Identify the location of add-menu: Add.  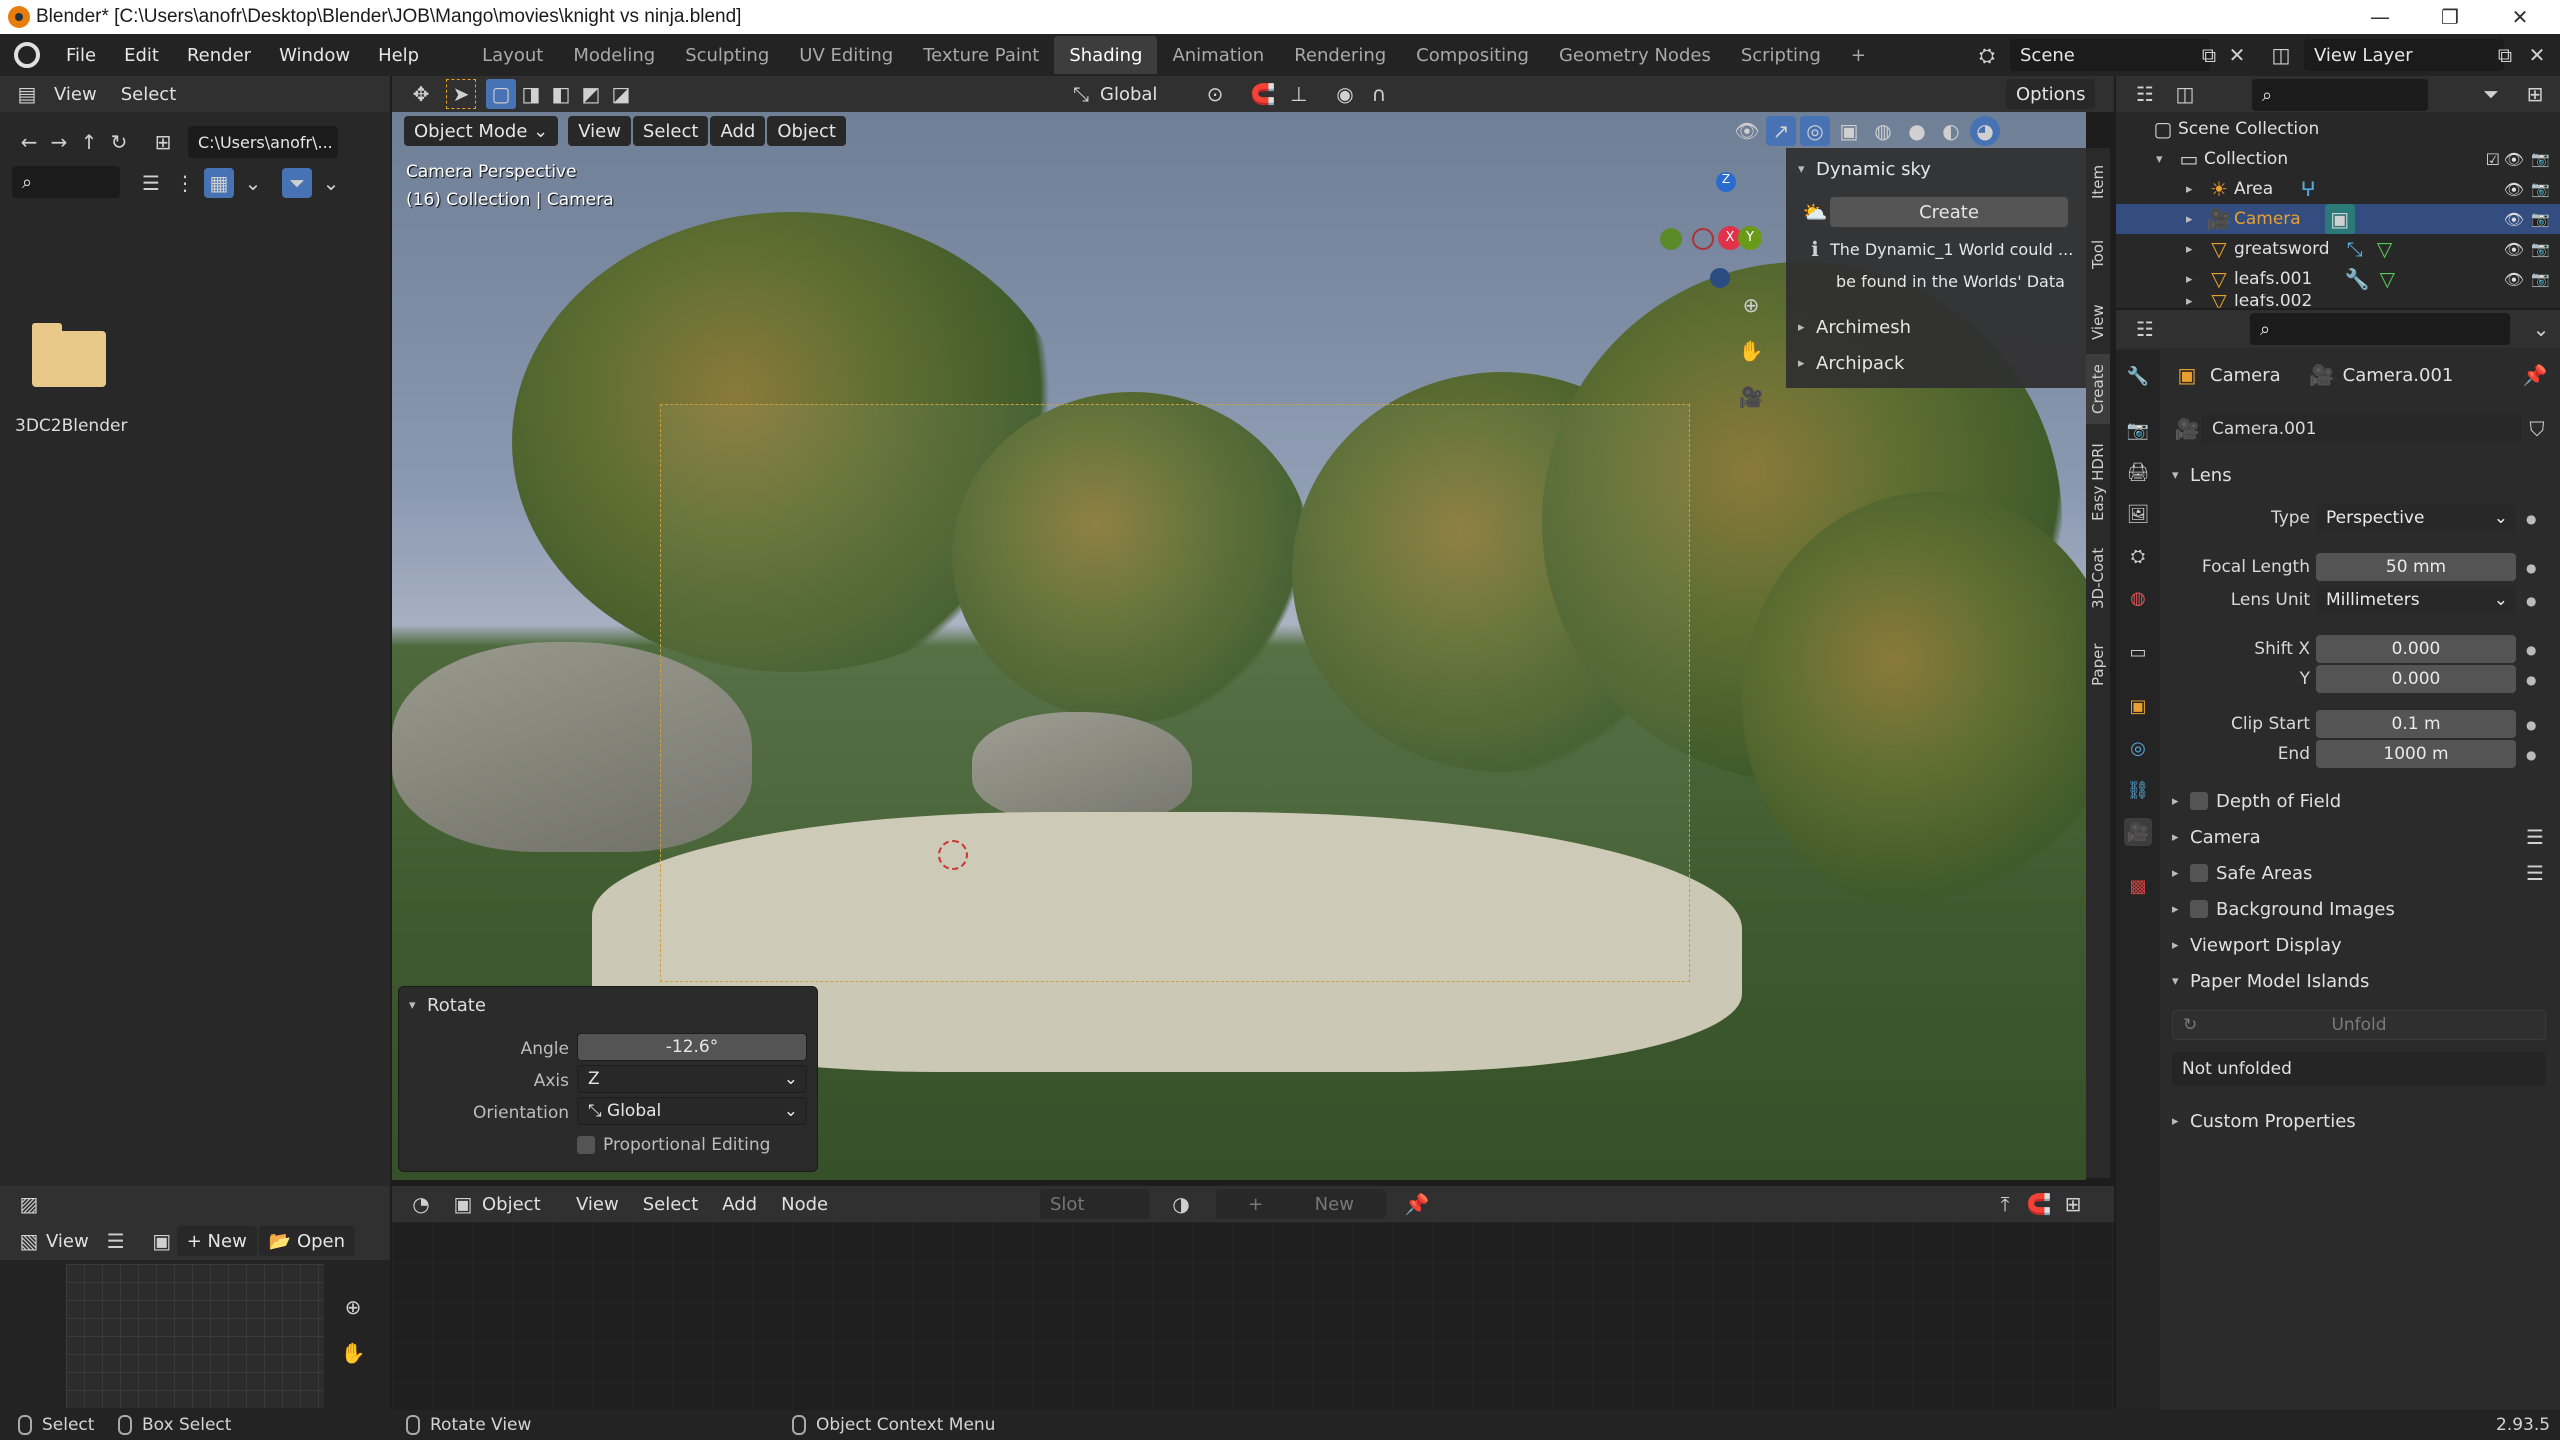
(738, 131).